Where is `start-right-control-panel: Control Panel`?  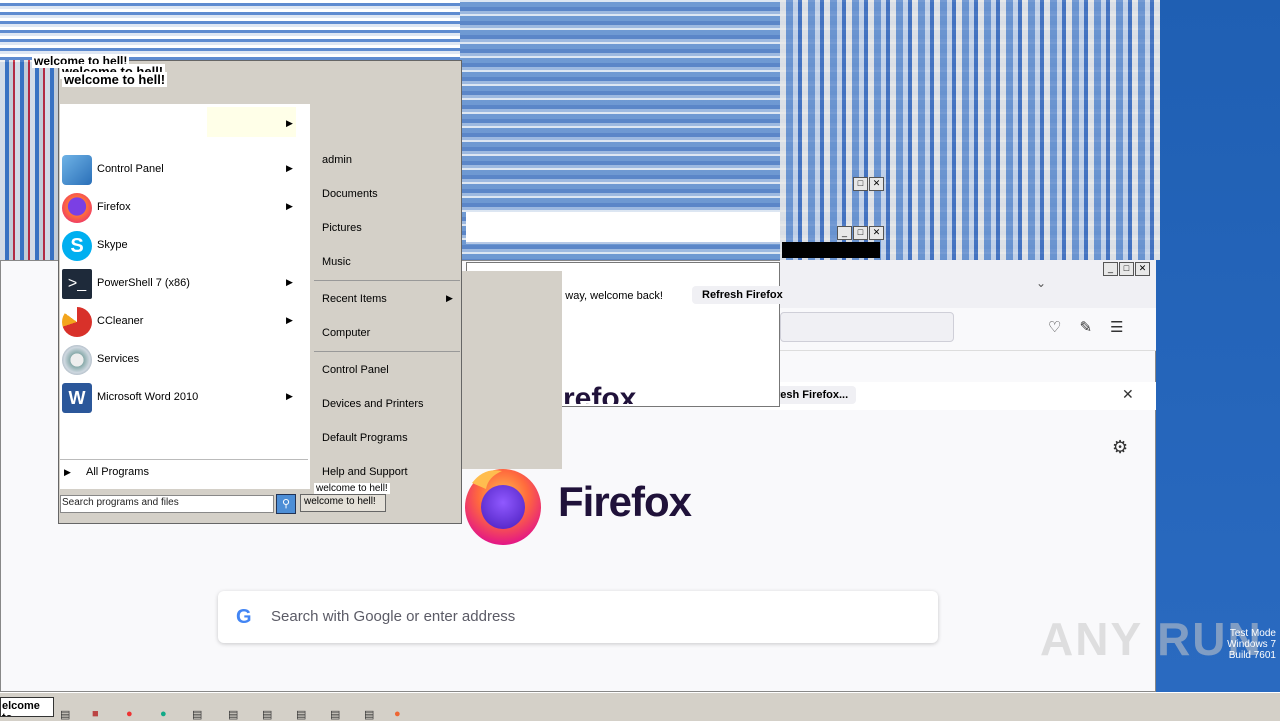
start-right-control-panel: Control Panel is located at coordinates (355, 370).